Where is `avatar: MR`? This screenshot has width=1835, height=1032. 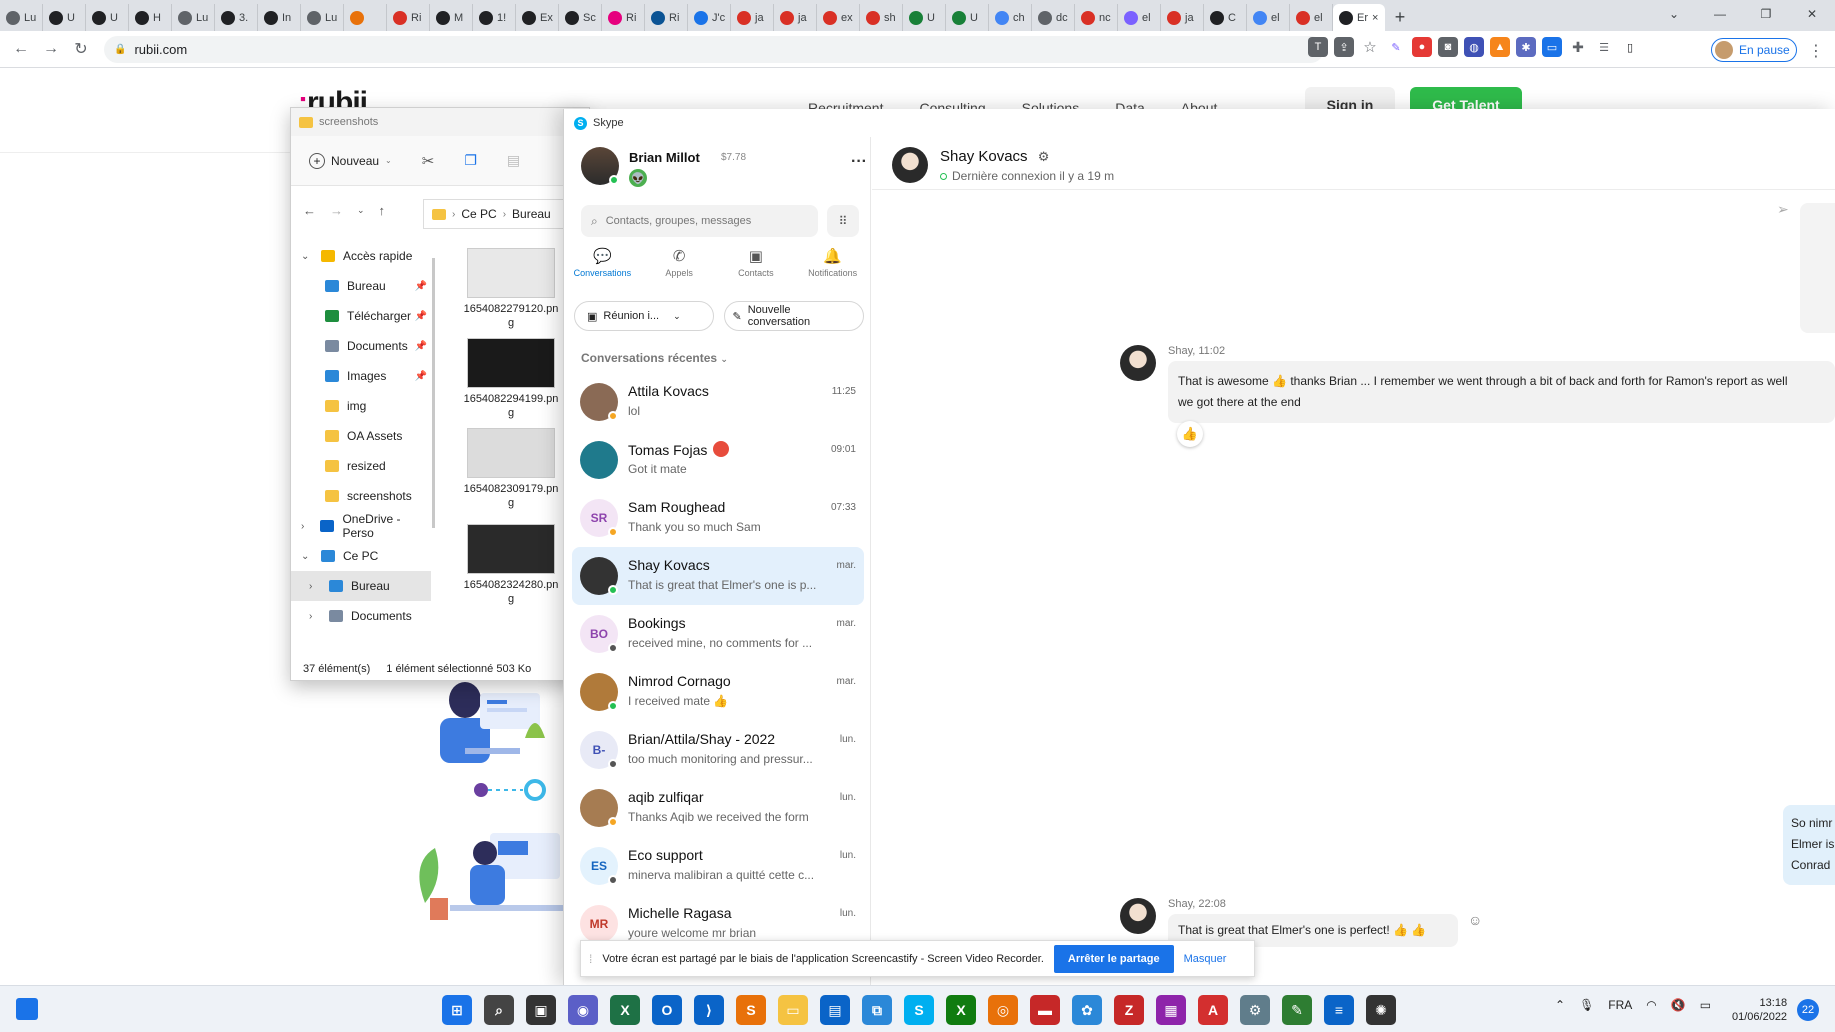
avatar: MR is located at coordinates (599, 924).